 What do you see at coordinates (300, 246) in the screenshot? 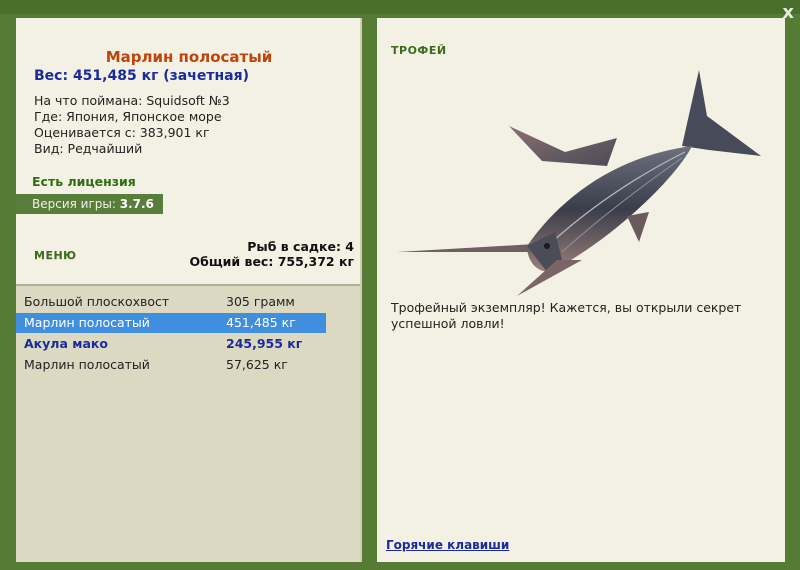
I see `fish-count: Рыб в садке: 4` at bounding box center [300, 246].